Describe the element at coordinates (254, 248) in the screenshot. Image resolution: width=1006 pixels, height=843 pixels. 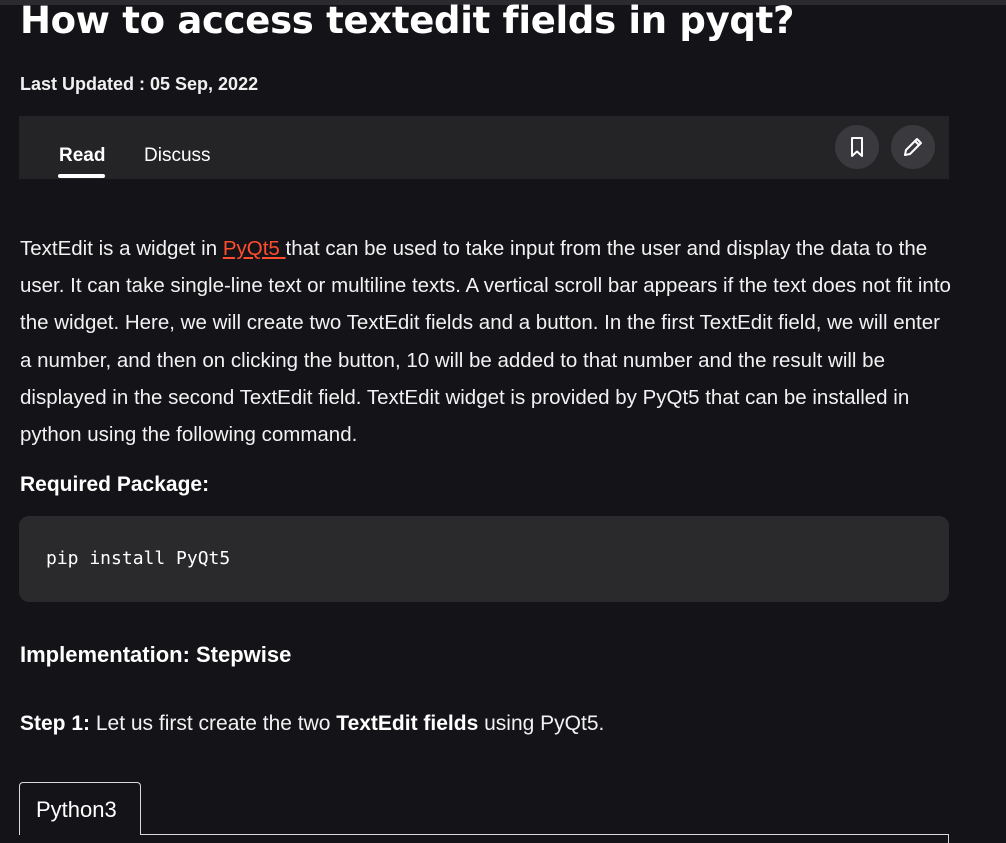
I see `pyqt5-link: PyQt5` at that location.